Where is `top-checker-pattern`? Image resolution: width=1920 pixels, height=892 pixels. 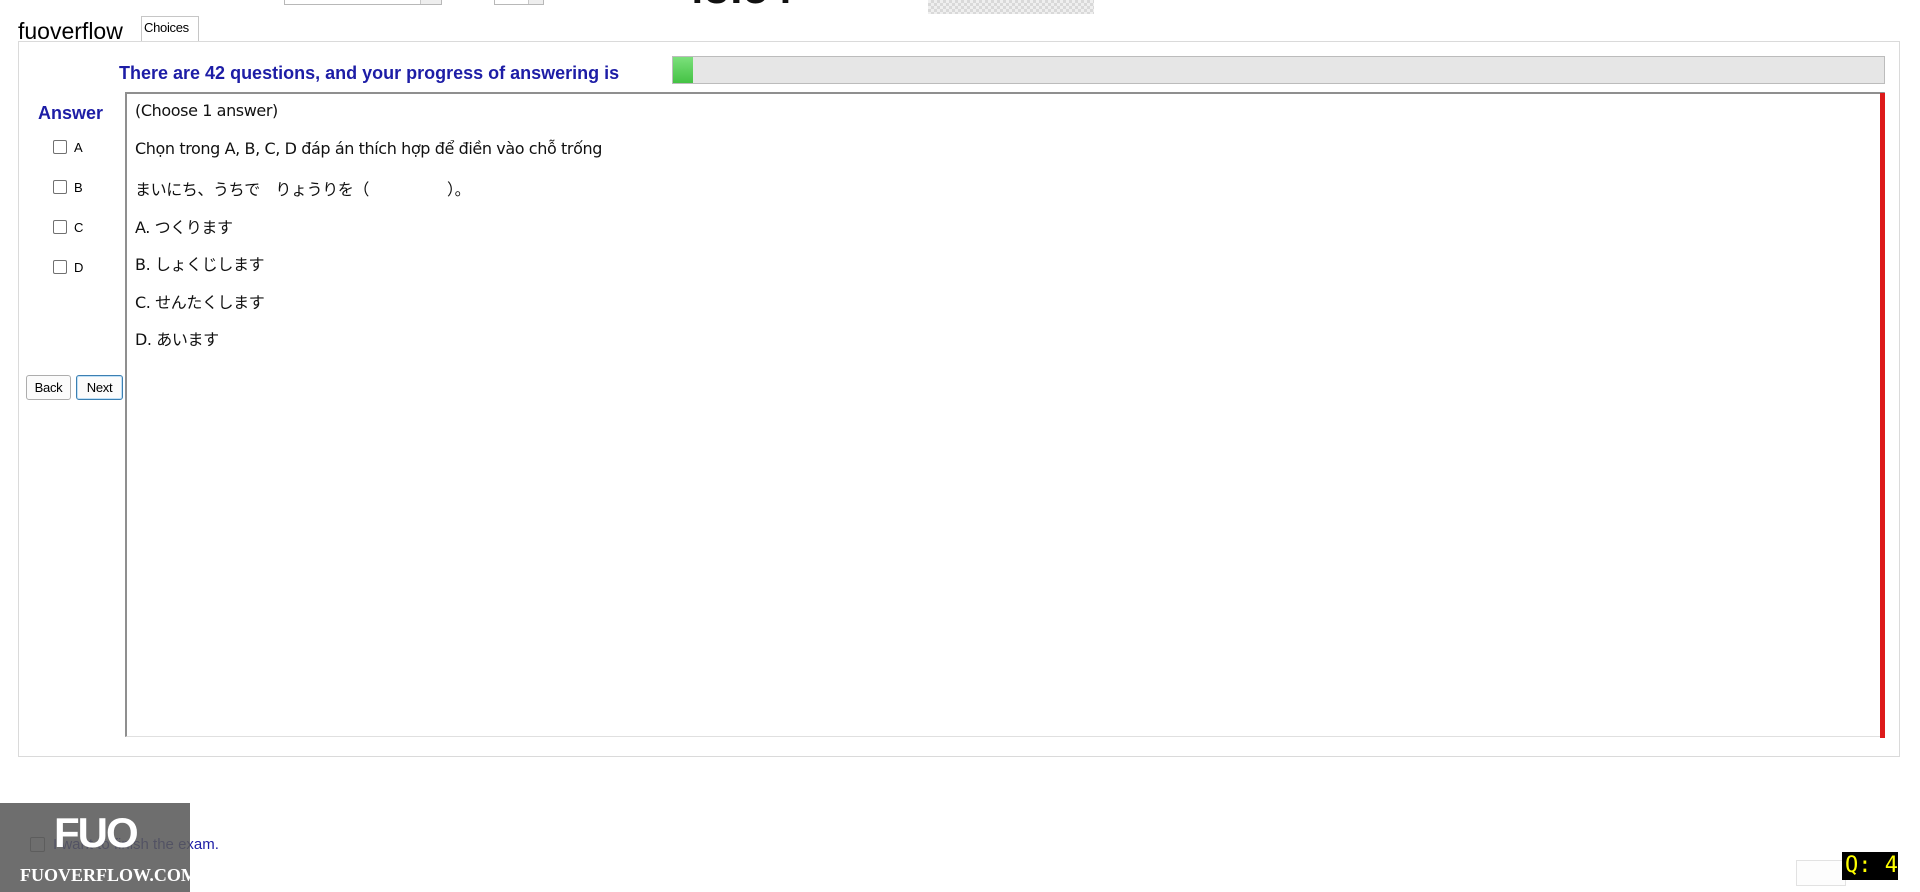
top-checker-pattern is located at coordinates (1011, 7).